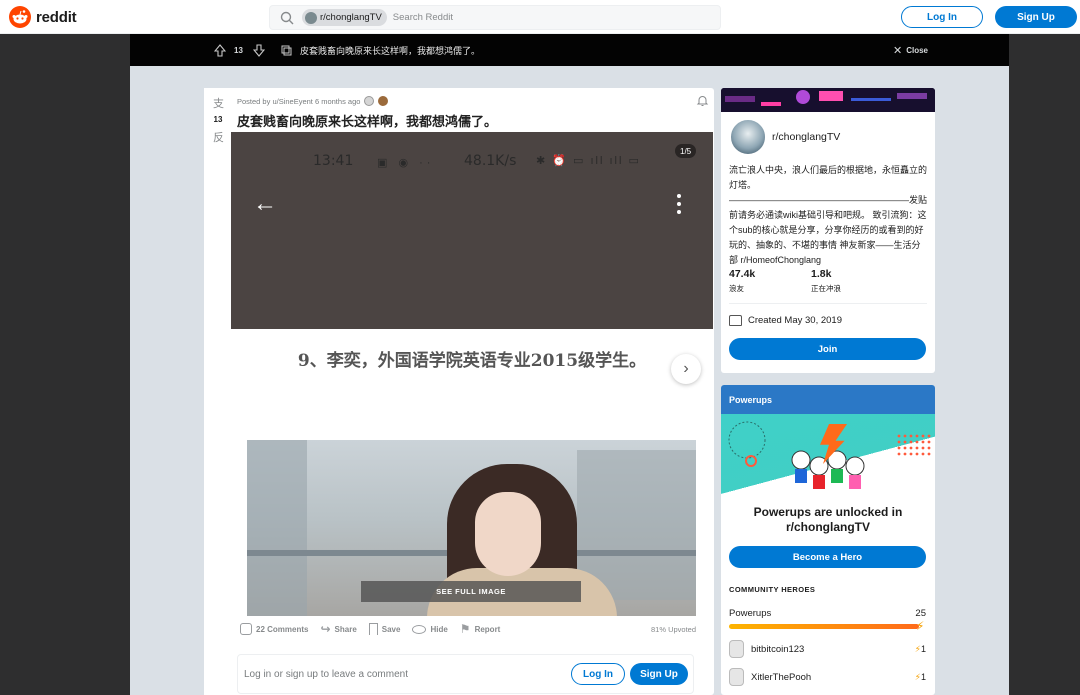 The height and width of the screenshot is (695, 1080). Describe the element at coordinates (495, 17) in the screenshot. I see `search-bar: r/chonglangTV Search Reddit` at that location.